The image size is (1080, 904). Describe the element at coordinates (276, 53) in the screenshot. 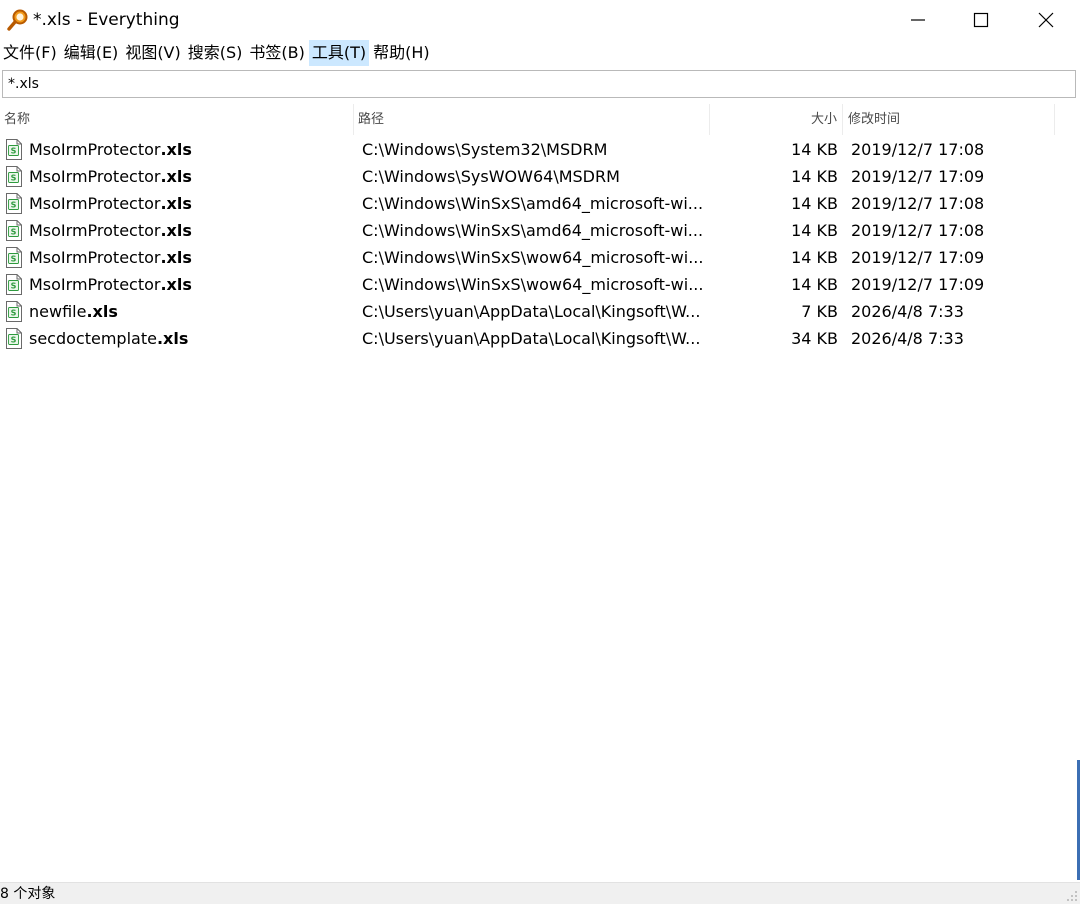

I see `menu-bookmarks: 书签(B)` at that location.